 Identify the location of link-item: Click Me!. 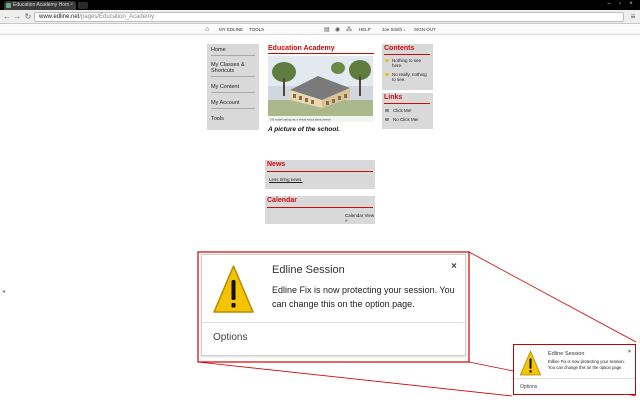
(412, 110).